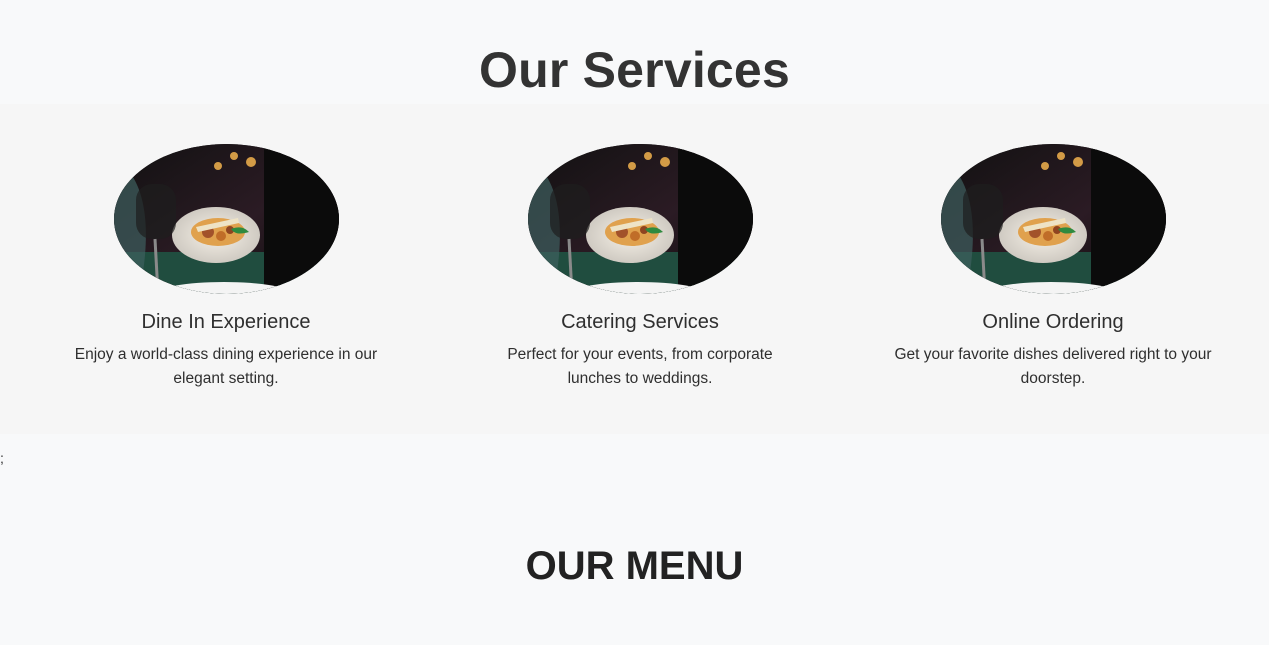  What do you see at coordinates (1053, 322) in the screenshot?
I see `service-title-online-ordering: Online Ordering` at bounding box center [1053, 322].